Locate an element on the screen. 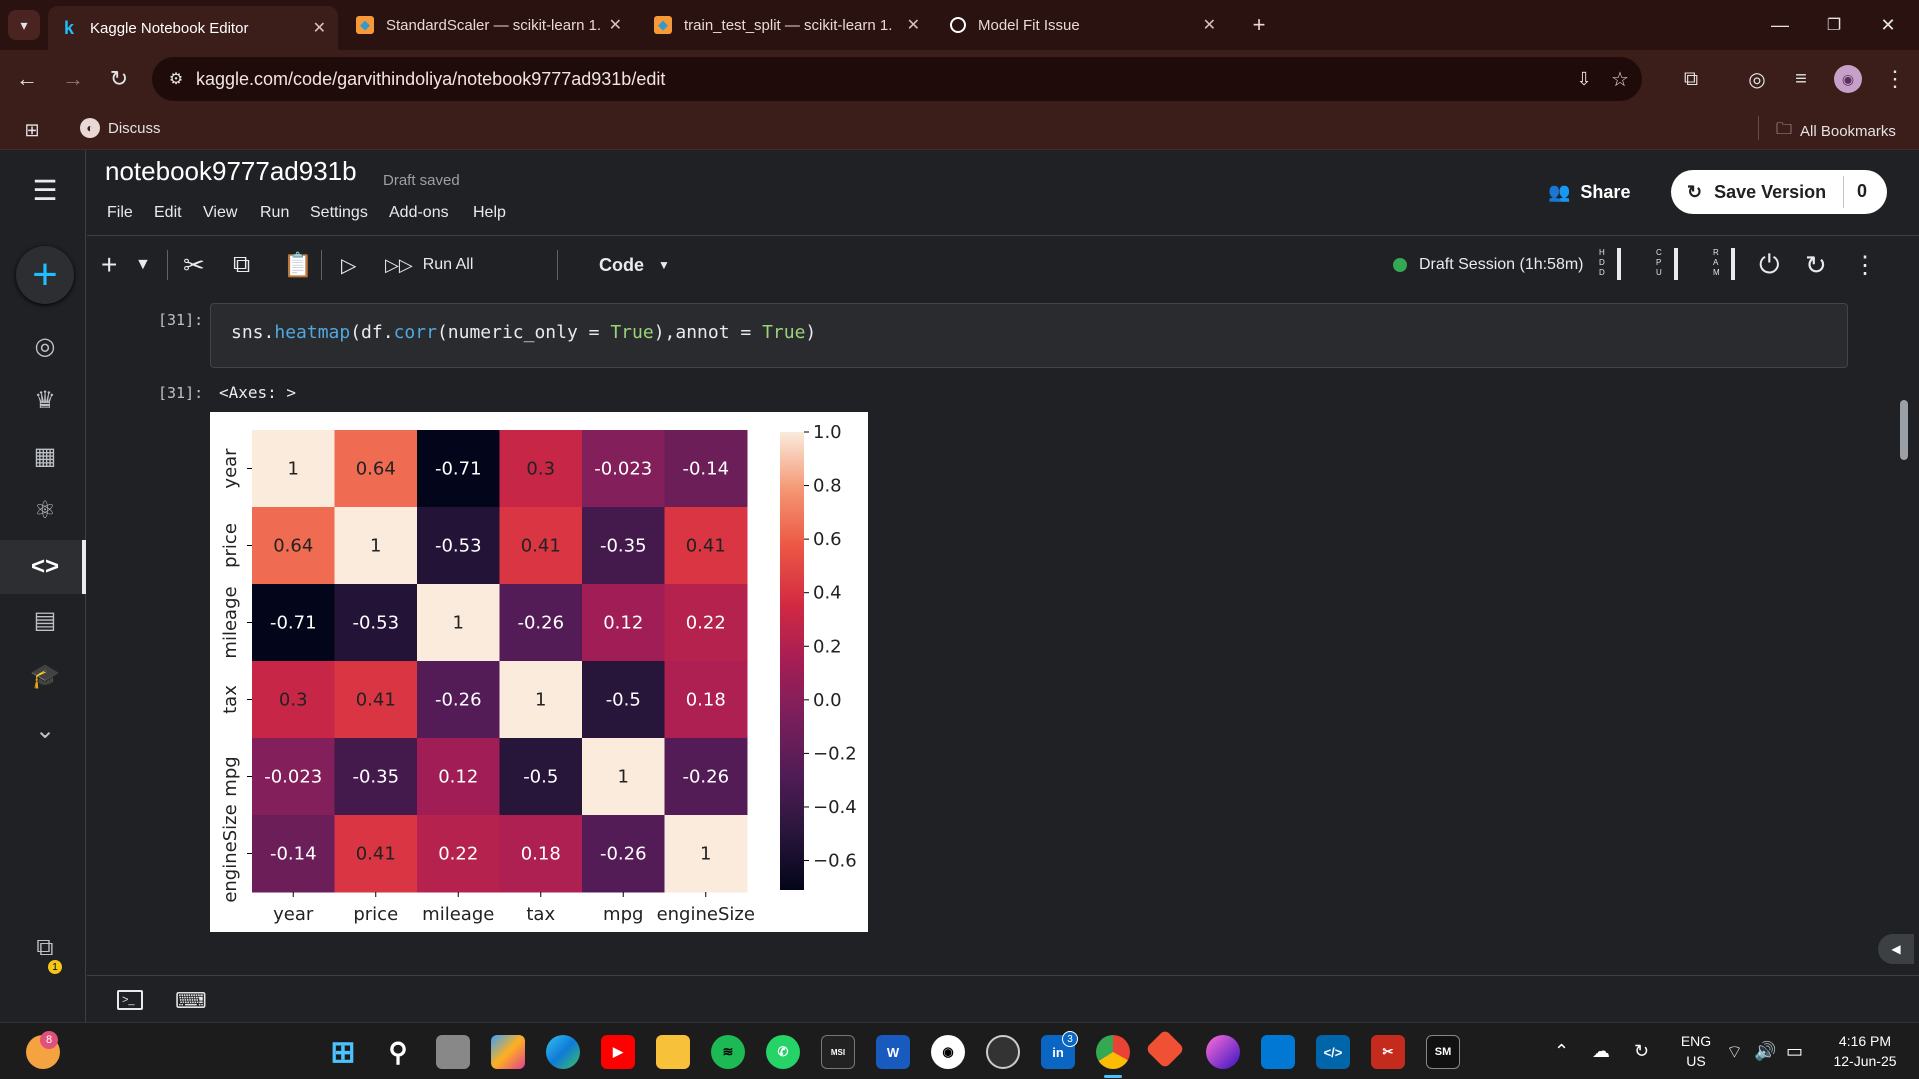  search-icon: ⚲ is located at coordinates (398, 1052).